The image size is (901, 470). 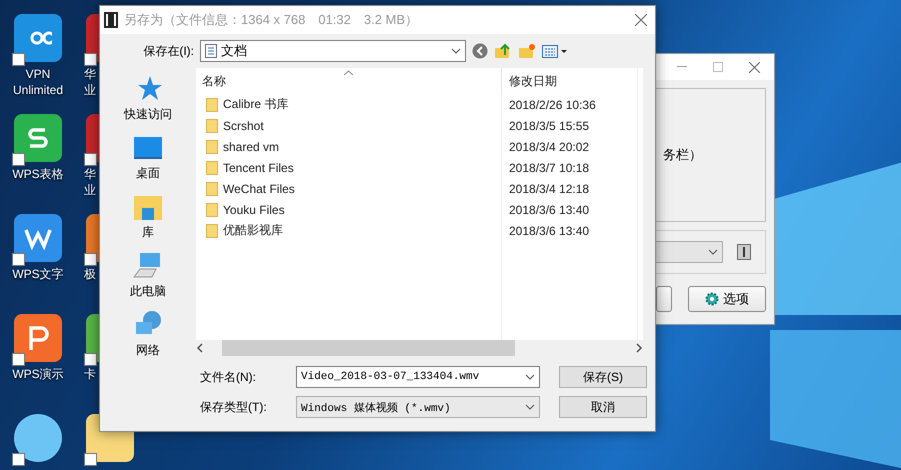 I want to click on back-icon, so click(x=480, y=51).